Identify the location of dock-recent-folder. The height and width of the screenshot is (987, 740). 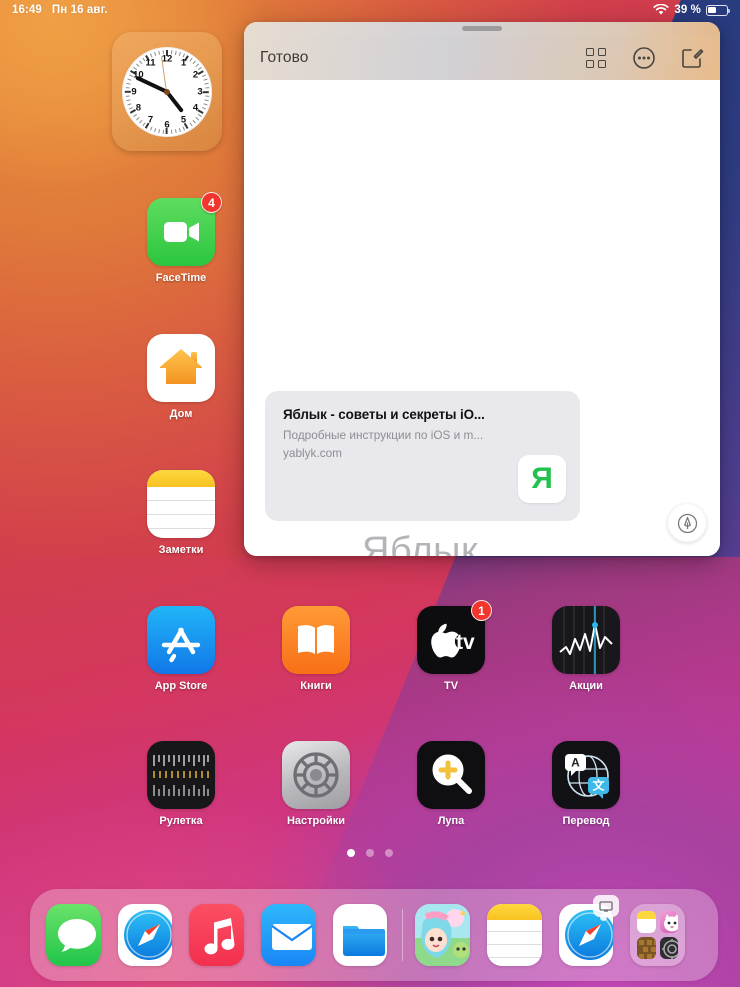
(658, 935).